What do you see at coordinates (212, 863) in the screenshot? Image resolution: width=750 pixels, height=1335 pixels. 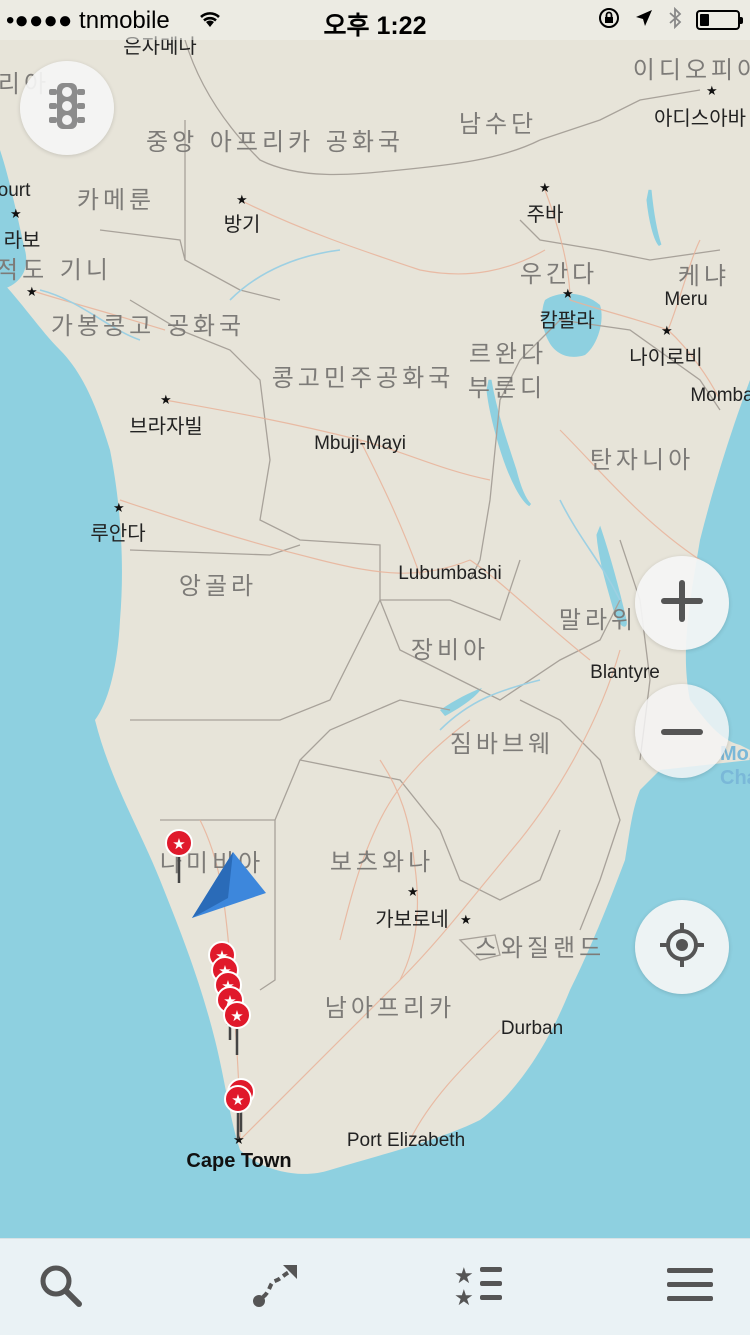 I see `label-namibia: 나미비아` at bounding box center [212, 863].